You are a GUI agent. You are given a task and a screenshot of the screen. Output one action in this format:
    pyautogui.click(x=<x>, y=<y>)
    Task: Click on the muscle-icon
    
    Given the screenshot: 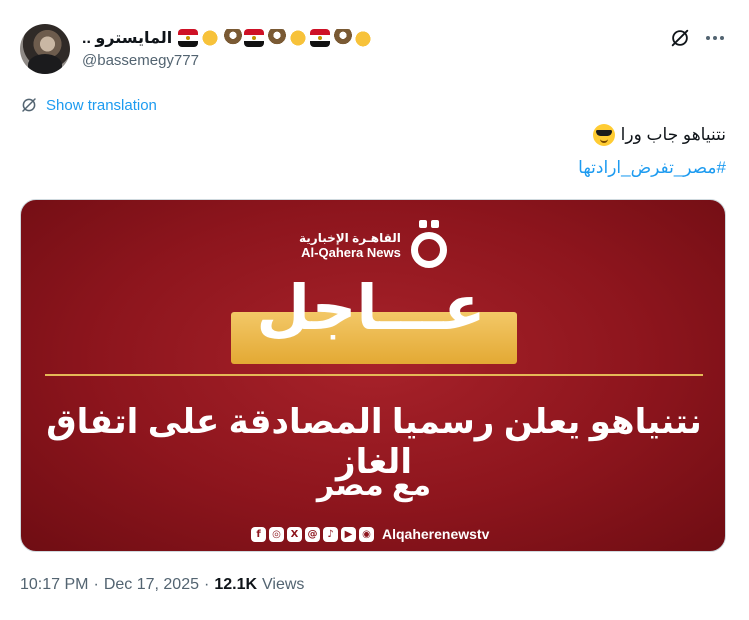 What is the action you would take?
    pyautogui.click(x=364, y=38)
    